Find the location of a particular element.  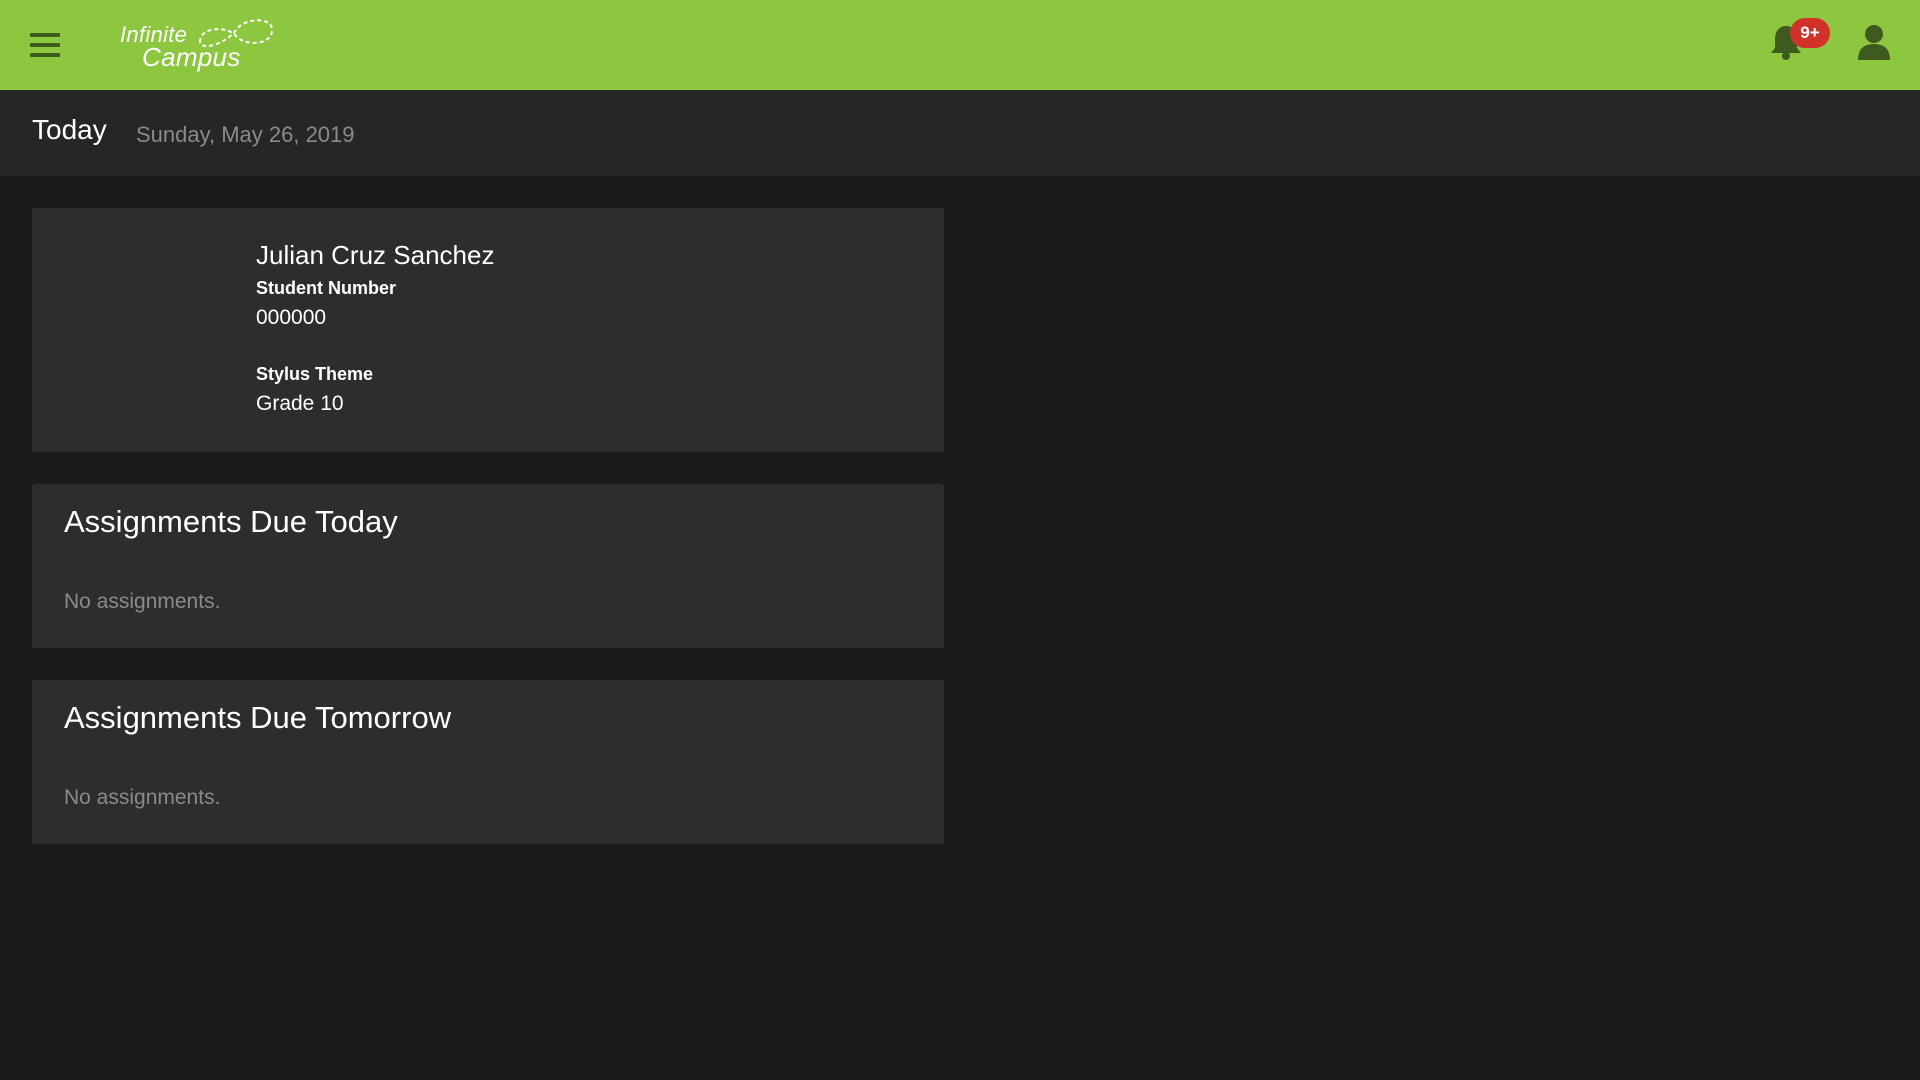

current-date: Sunday, May 26, 2019 is located at coordinates (245, 134).